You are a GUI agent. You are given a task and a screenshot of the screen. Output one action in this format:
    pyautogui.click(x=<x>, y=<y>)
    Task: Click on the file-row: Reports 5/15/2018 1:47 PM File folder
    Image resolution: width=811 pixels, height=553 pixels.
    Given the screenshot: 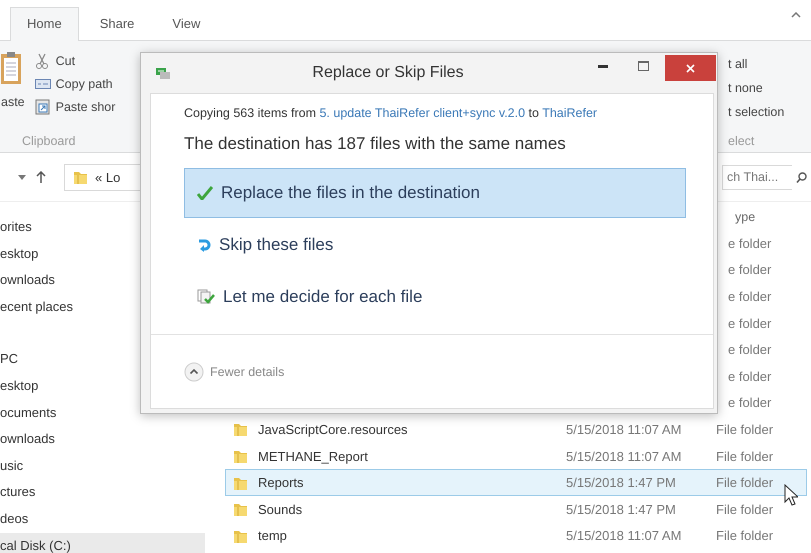 What is the action you would take?
    pyautogui.click(x=516, y=482)
    